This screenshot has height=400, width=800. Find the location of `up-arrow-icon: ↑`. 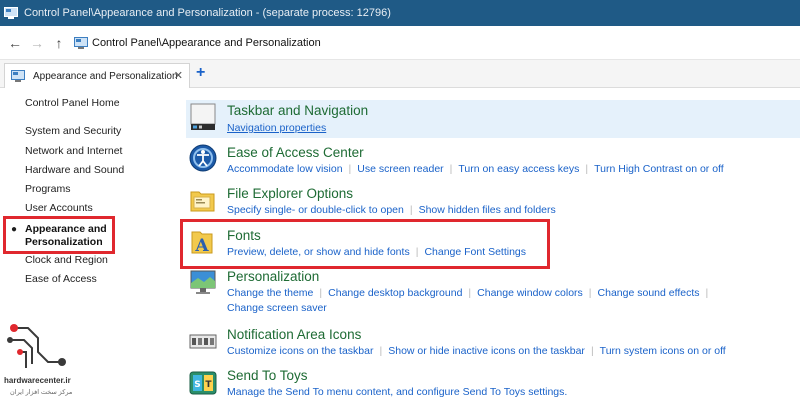

up-arrow-icon: ↑ is located at coordinates (59, 43).